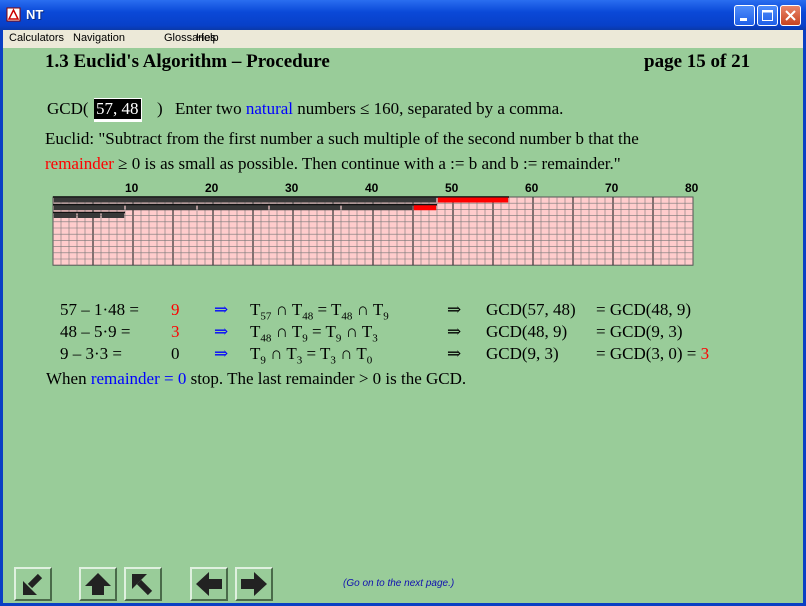 The image size is (806, 606). Describe the element at coordinates (697, 61) in the screenshot. I see `page-indicator: page 15 of 21` at that location.